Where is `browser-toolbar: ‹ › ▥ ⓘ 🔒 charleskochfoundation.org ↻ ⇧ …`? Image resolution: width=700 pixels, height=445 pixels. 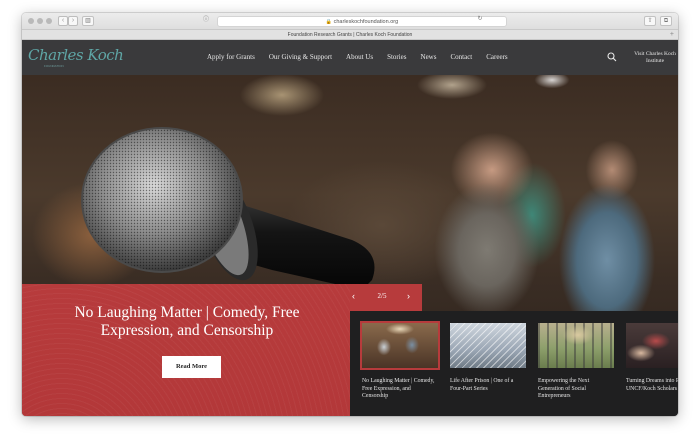
browser-toolbar: ‹ › ▥ ⓘ 🔒 charleskochfoundation.org ↻ ⇧ … is located at coordinates (350, 21).